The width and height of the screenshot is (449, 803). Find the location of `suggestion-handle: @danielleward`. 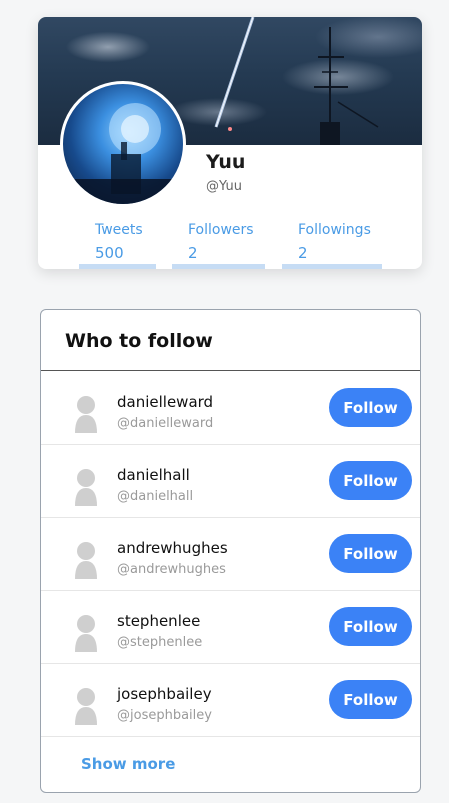

suggestion-handle: @danielleward is located at coordinates (165, 423).